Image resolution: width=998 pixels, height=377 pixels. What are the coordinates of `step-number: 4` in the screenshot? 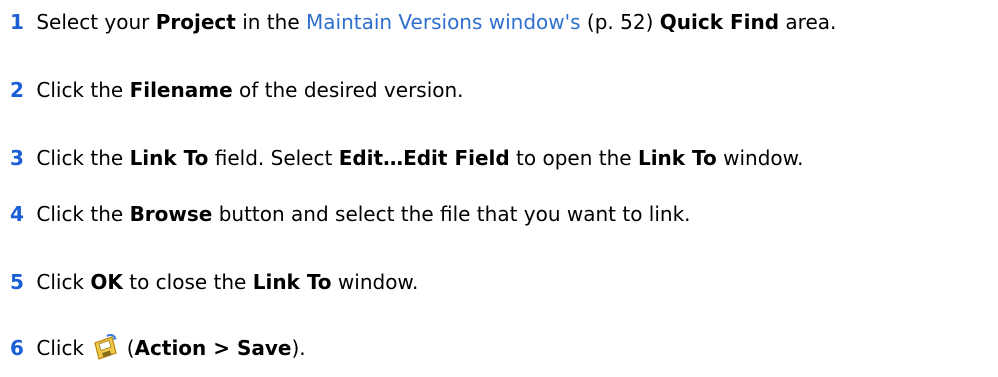 It's located at (17, 214).